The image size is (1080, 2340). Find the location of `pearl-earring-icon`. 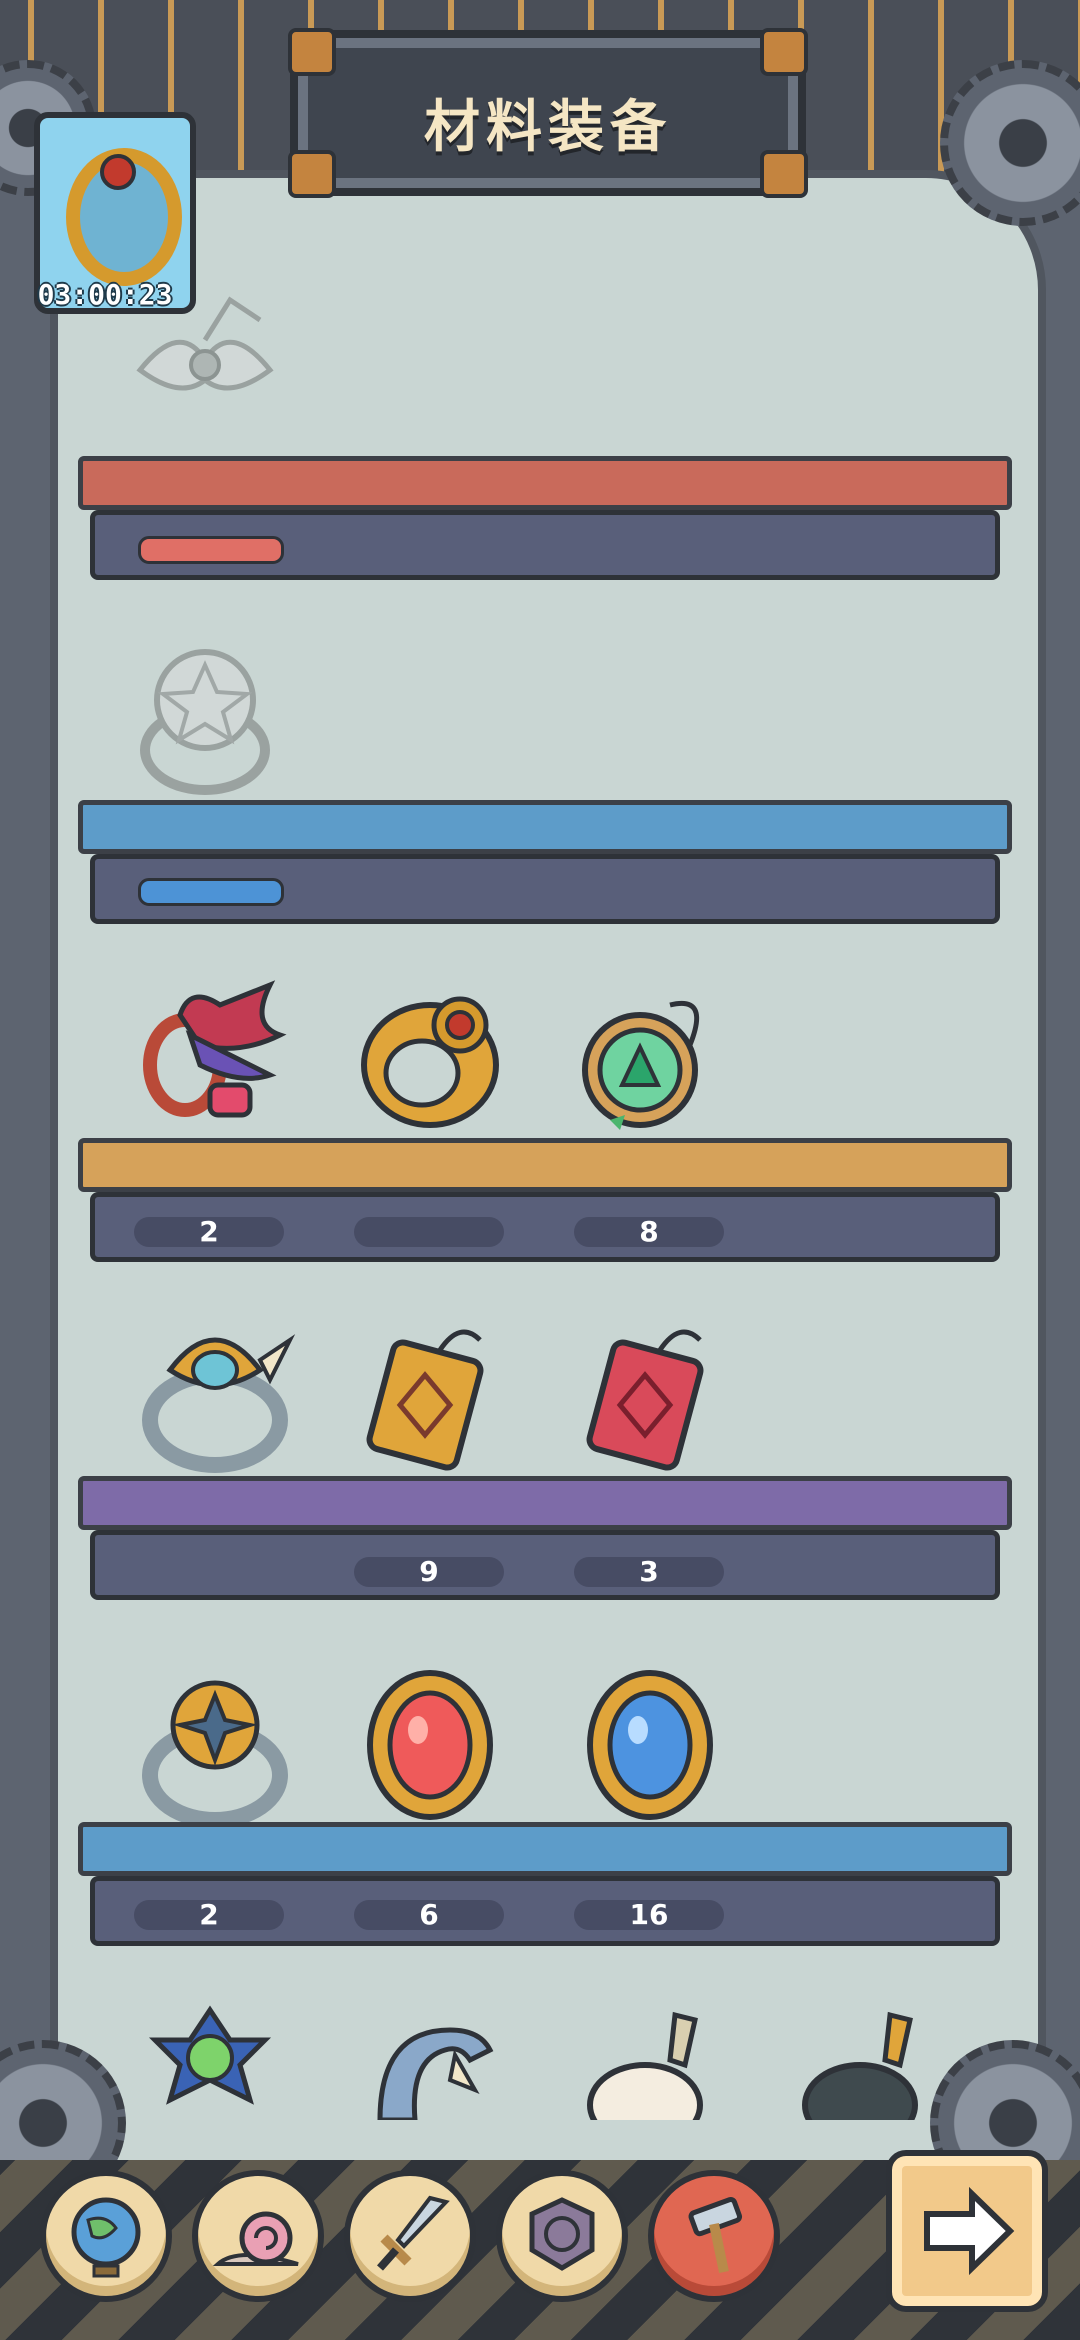

pearl-earring-icon is located at coordinates (650, 2062).